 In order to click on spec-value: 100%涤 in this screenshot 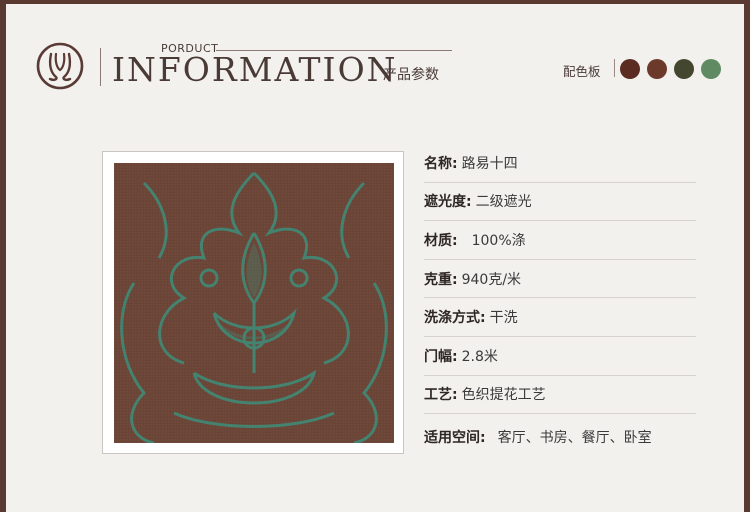, I will do `click(498, 240)`.